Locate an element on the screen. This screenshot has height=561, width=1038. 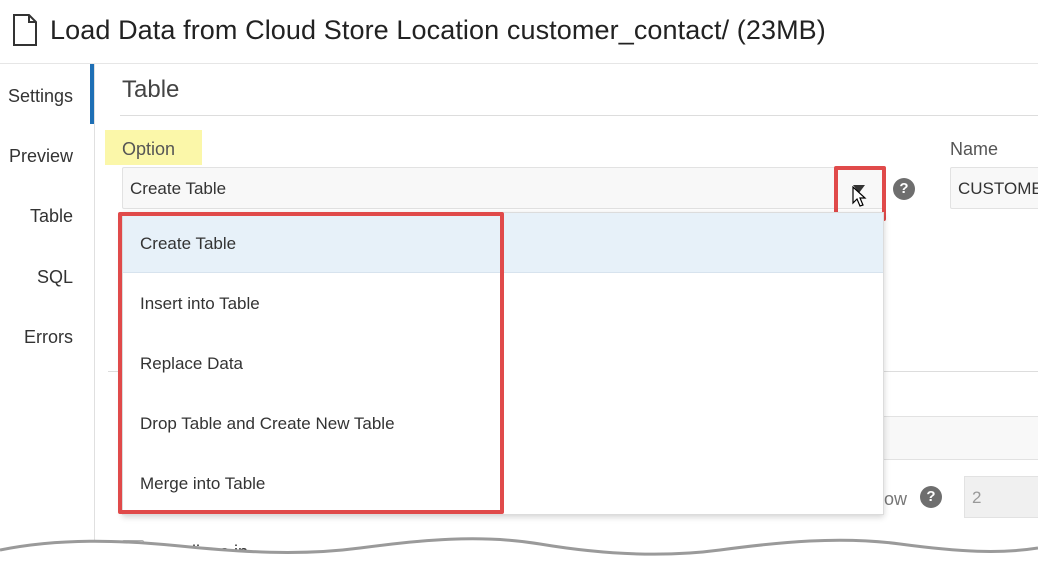
sidebar-item-table: Table is located at coordinates (51, 216).